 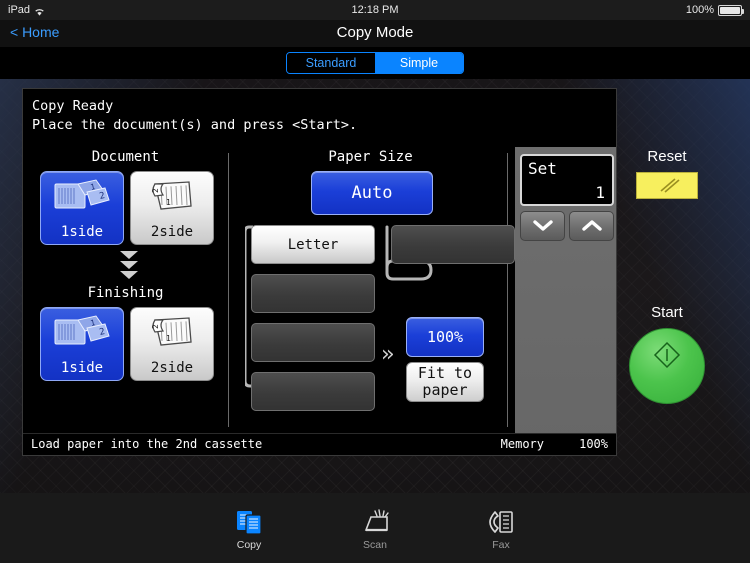 I want to click on chevron-down-icon, so click(x=542, y=225).